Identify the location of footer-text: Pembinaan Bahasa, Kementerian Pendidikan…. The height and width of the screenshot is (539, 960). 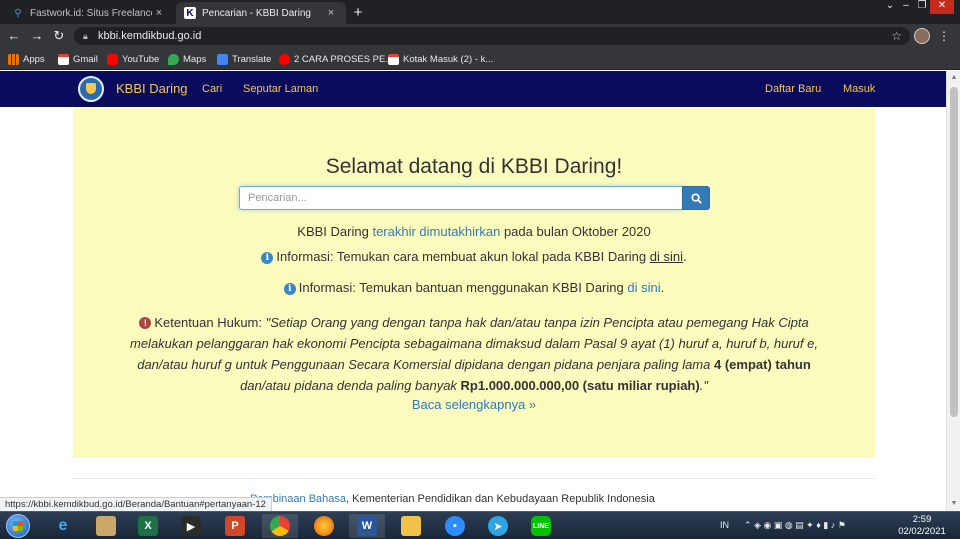
(452, 499).